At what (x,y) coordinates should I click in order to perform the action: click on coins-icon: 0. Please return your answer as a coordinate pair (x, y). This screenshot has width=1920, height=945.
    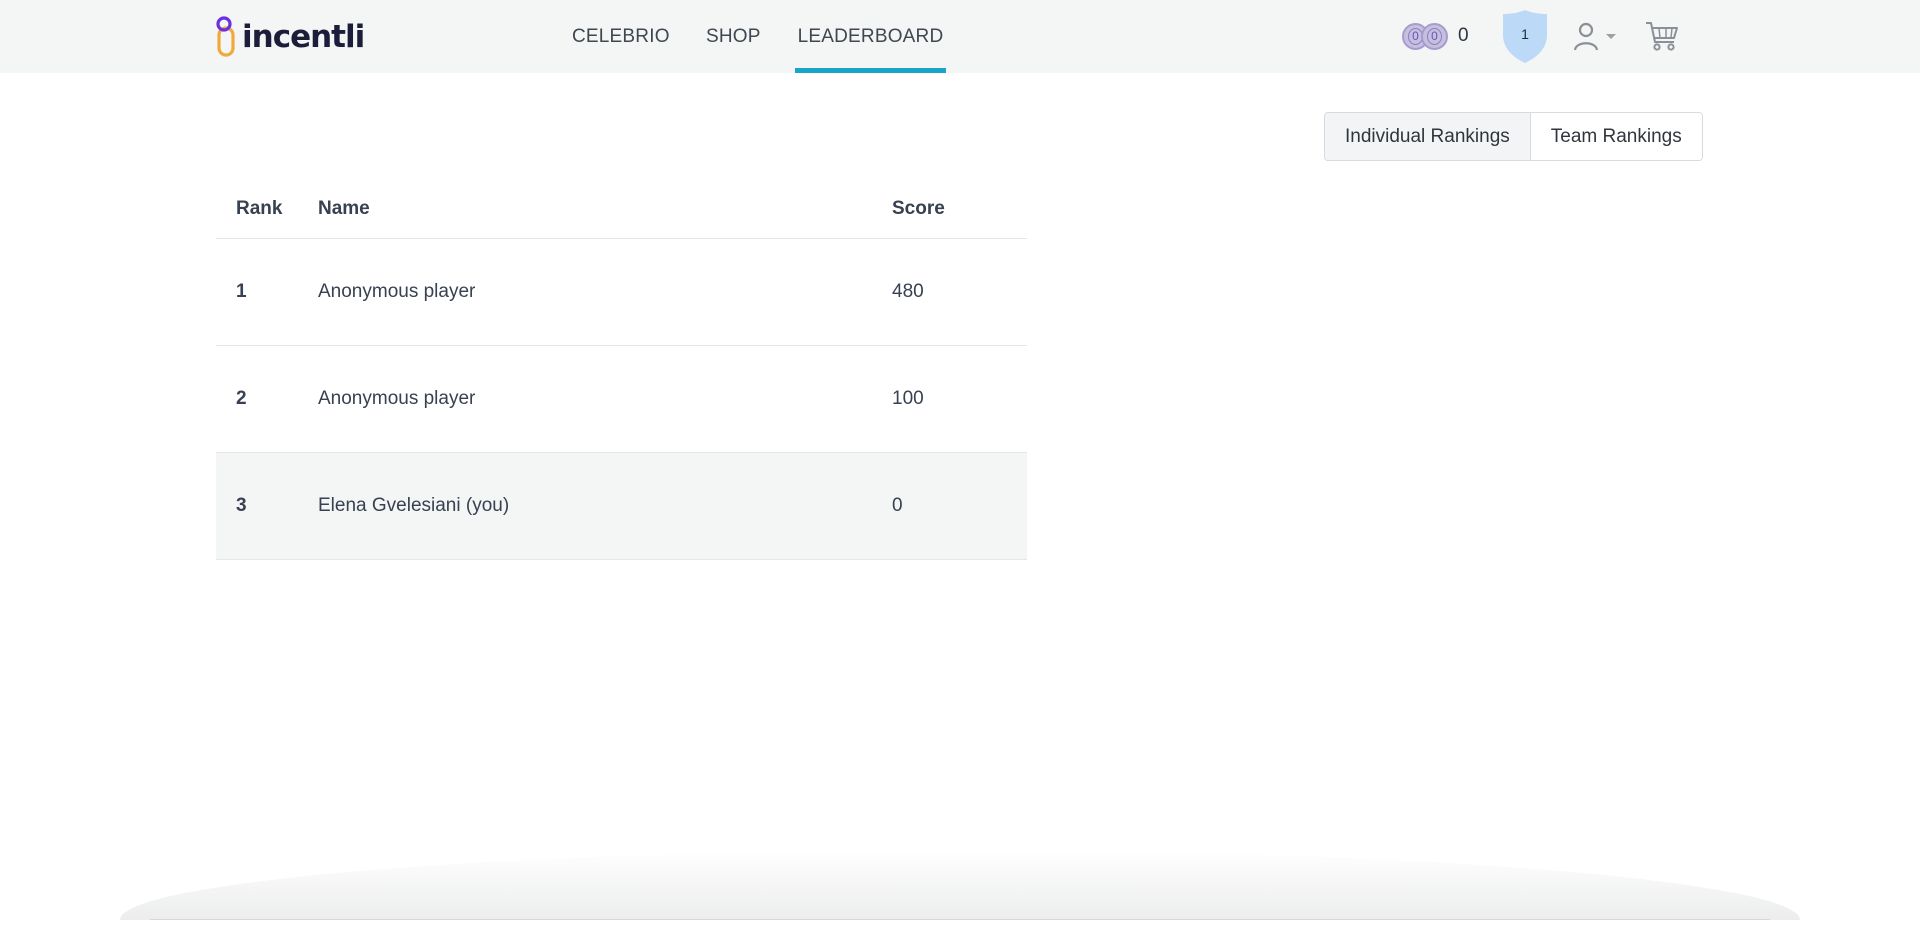
    Looking at the image, I should click on (1434, 36).